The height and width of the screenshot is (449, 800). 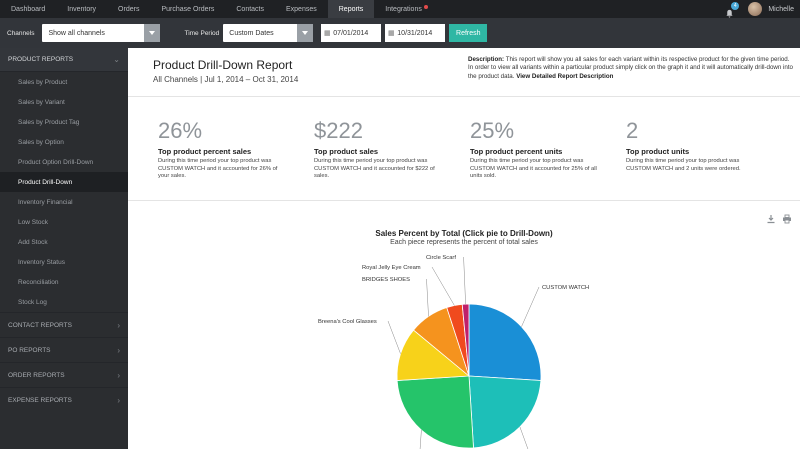 I want to click on notification-badge: 4, so click(x=735, y=5).